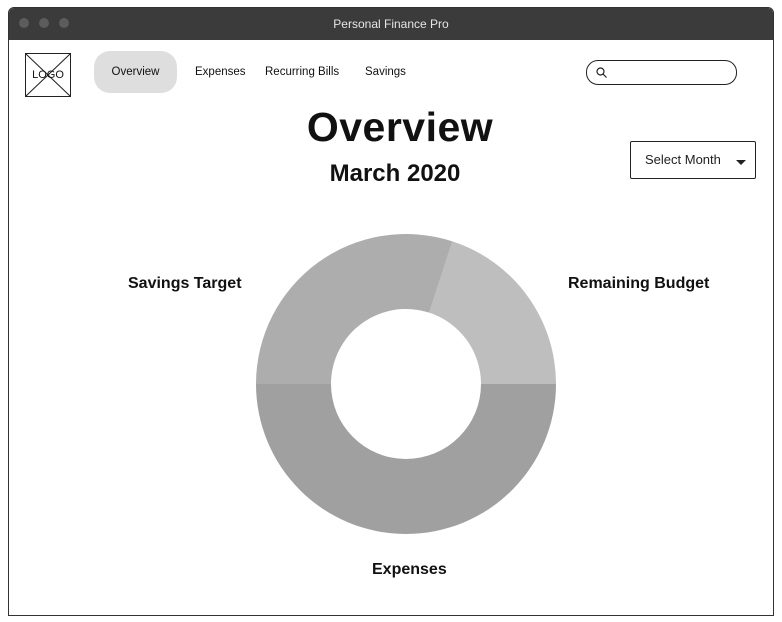  What do you see at coordinates (639, 283) in the screenshot?
I see `slice-label-remaining-budget: Remaining Budget` at bounding box center [639, 283].